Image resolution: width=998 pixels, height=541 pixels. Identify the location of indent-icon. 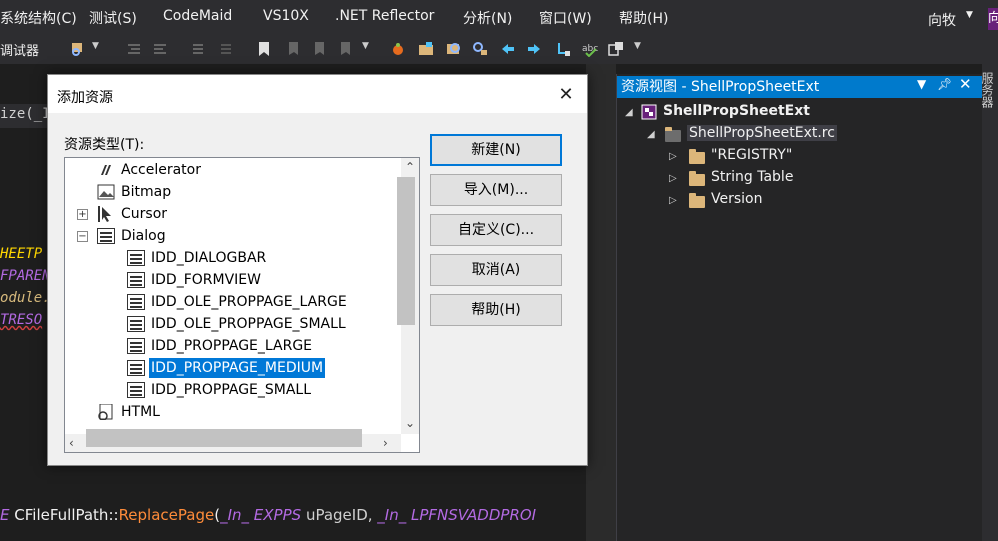
(160, 49).